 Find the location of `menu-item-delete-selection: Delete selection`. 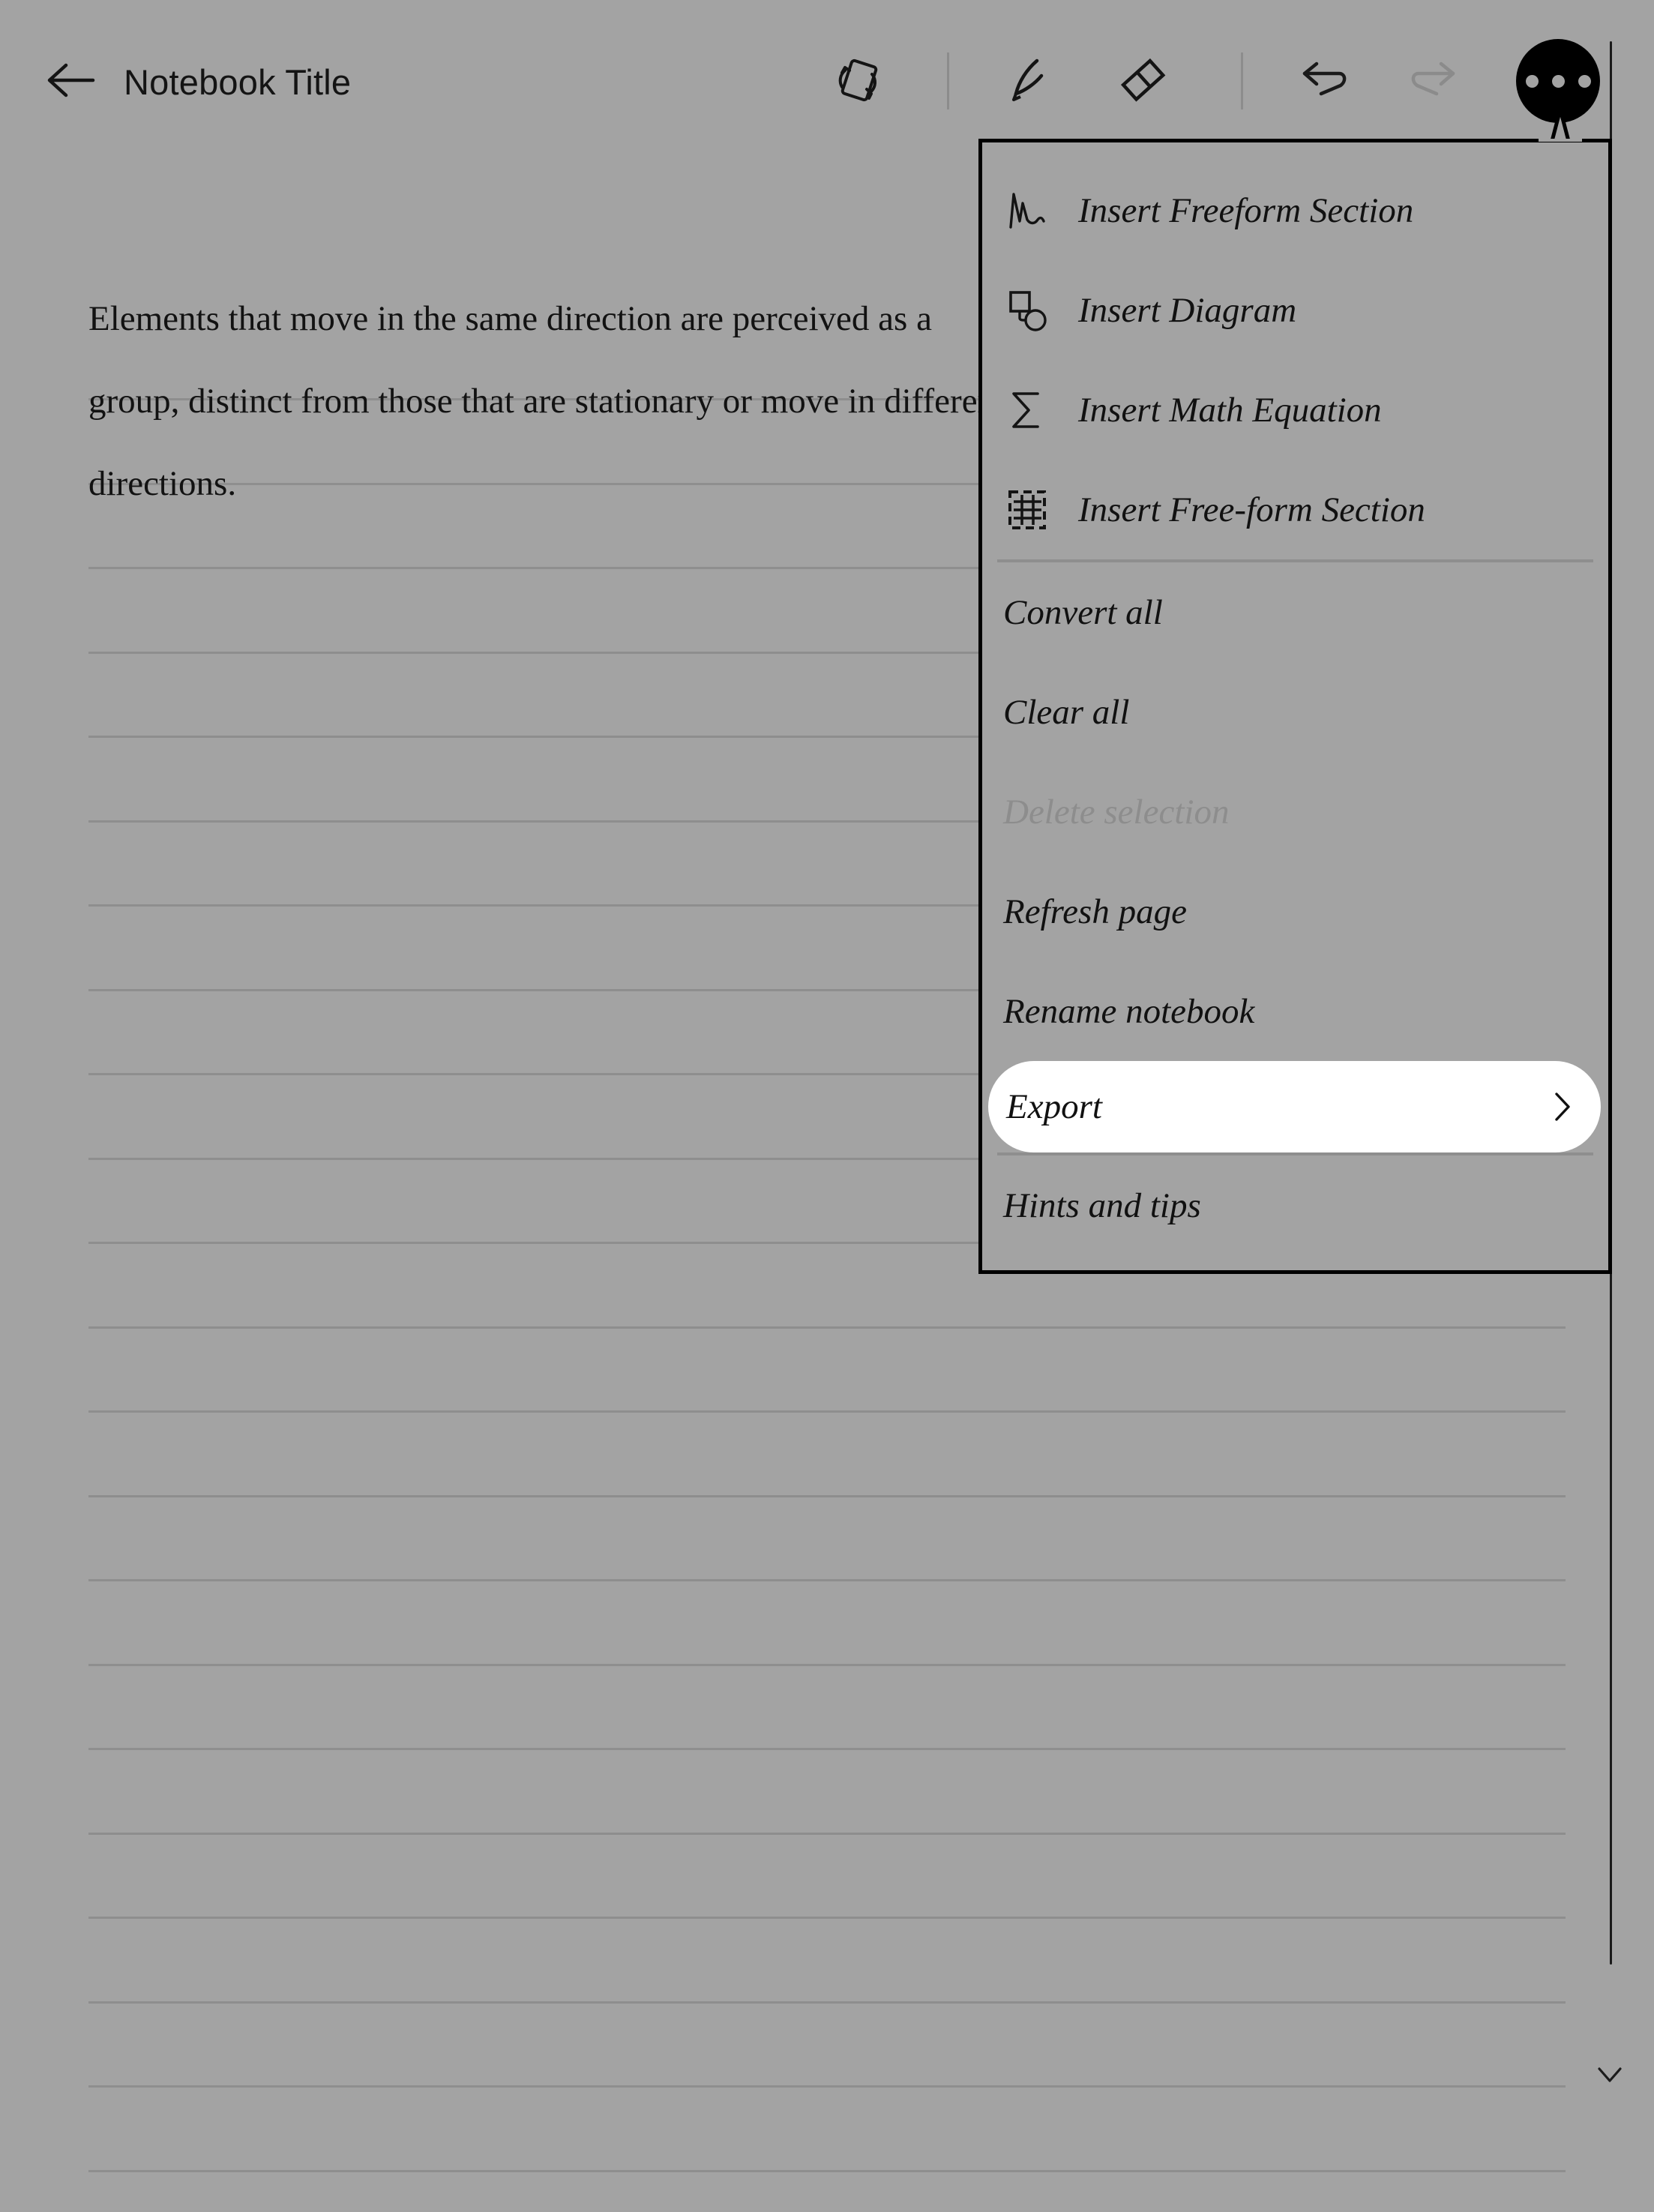

menu-item-delete-selection: Delete selection is located at coordinates (1295, 812).